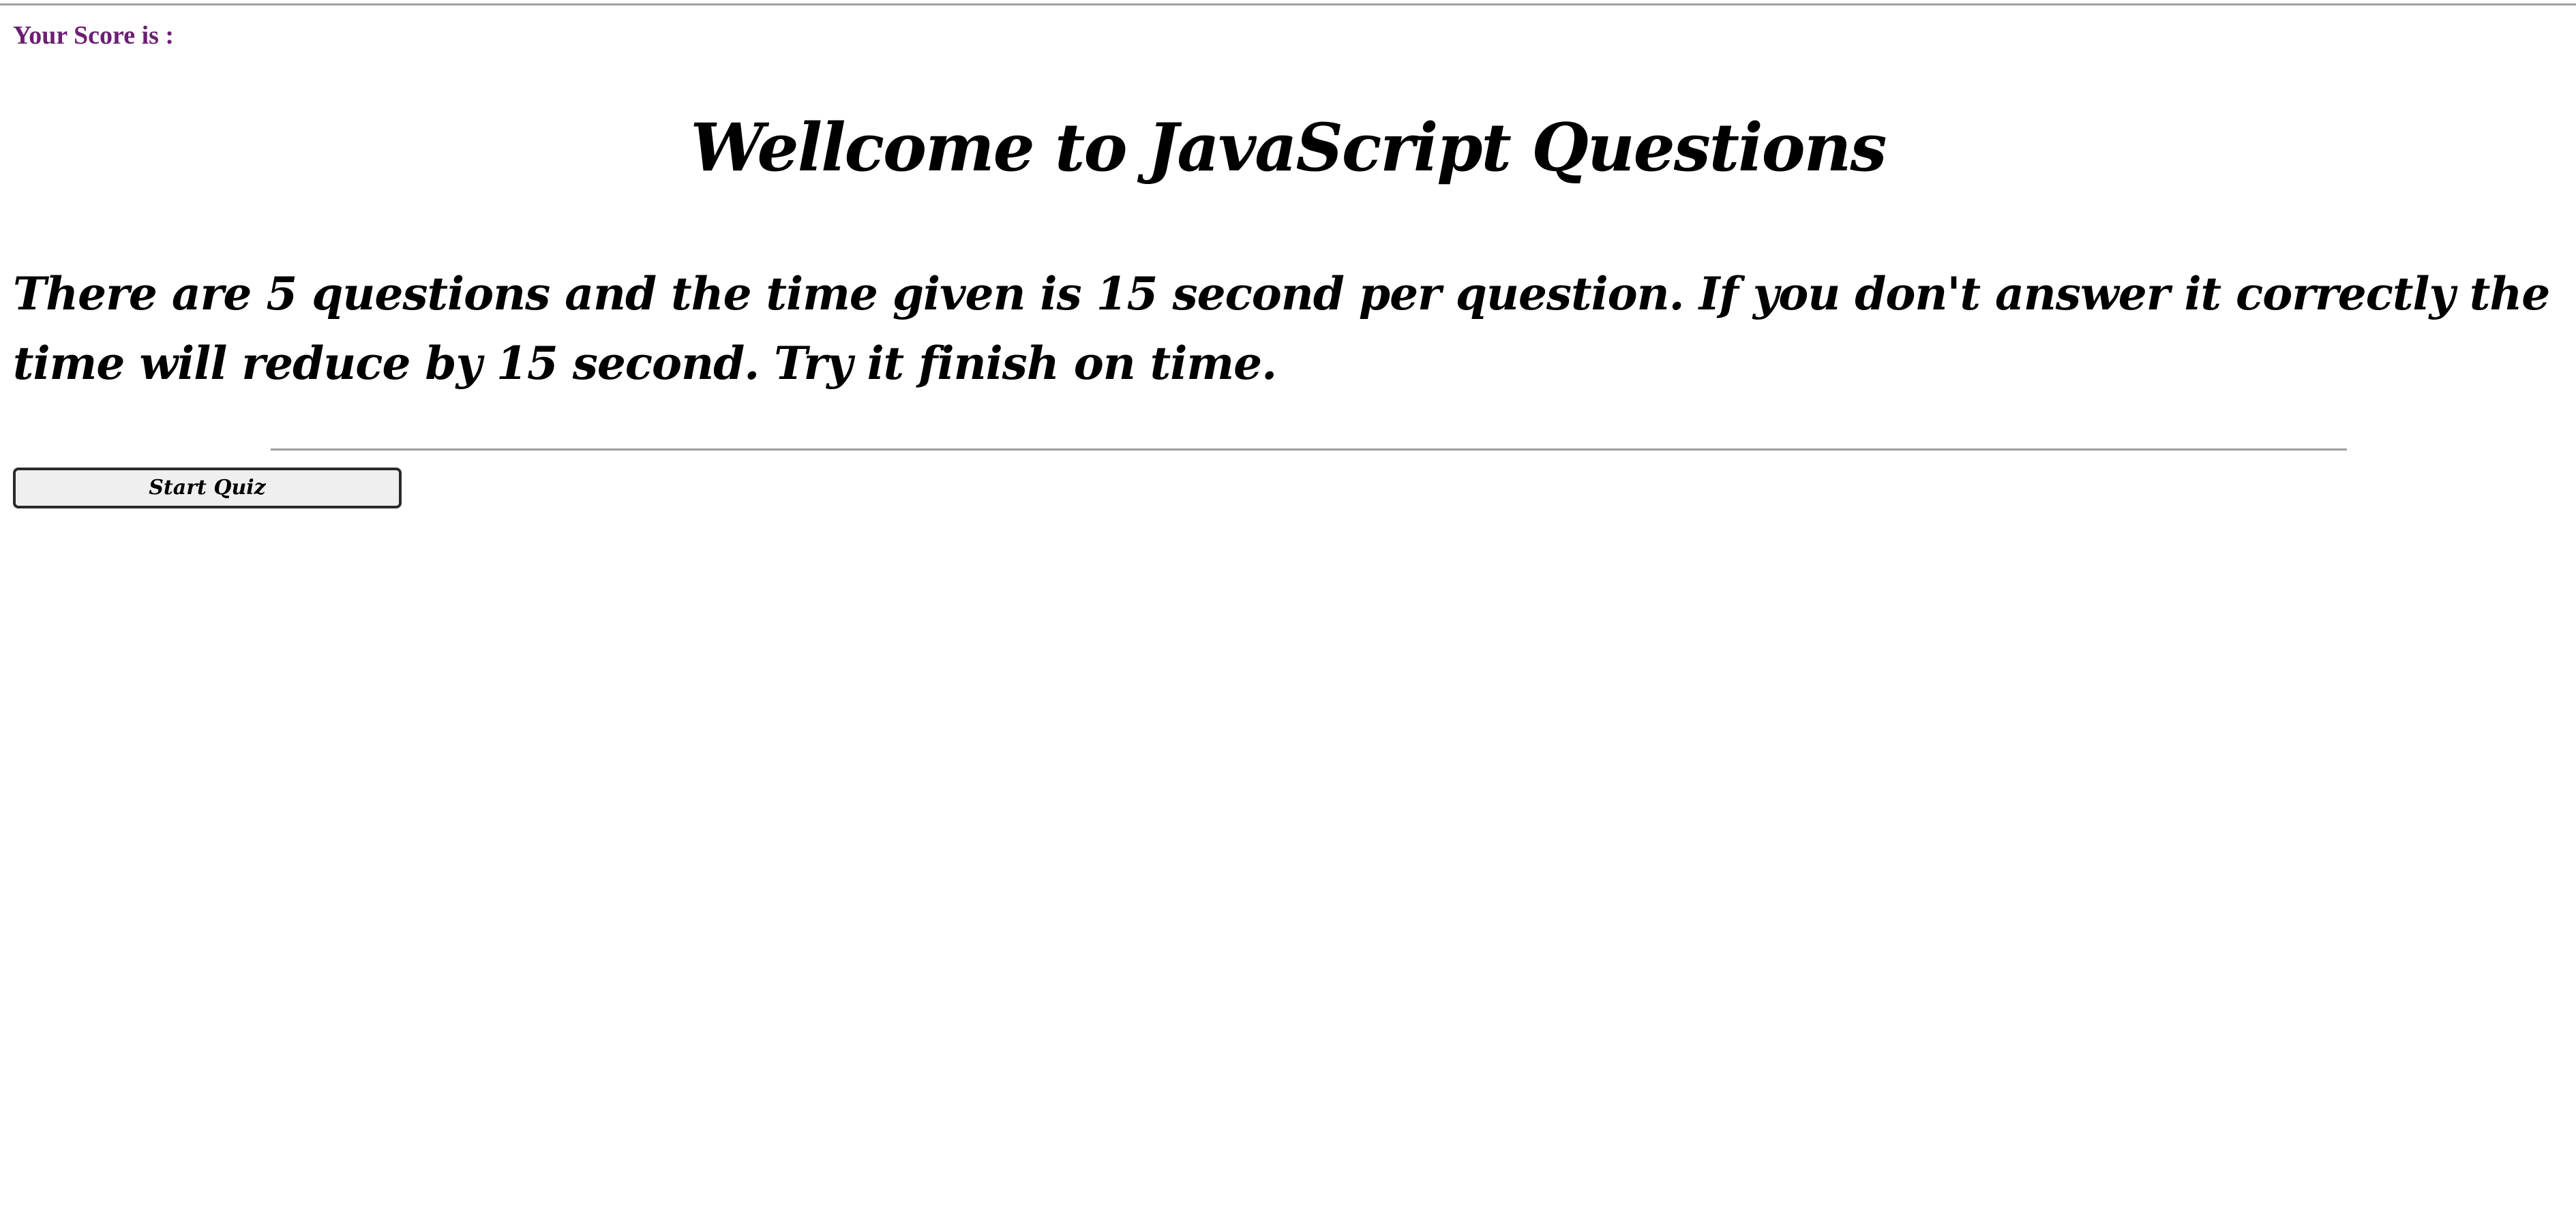 This screenshot has width=2576, height=1220. I want to click on page-title: Wellcome to JavaScript Questions, so click(1288, 147).